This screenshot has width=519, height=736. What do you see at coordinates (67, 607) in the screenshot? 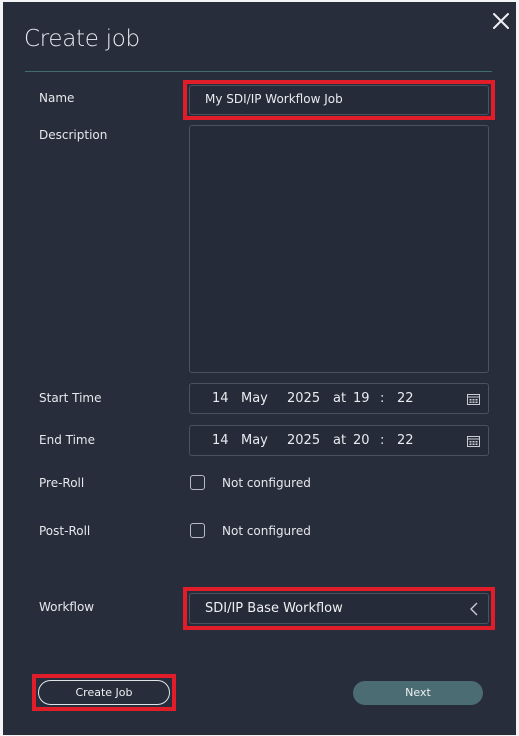
I see `workflow-label: Workflow` at bounding box center [67, 607].